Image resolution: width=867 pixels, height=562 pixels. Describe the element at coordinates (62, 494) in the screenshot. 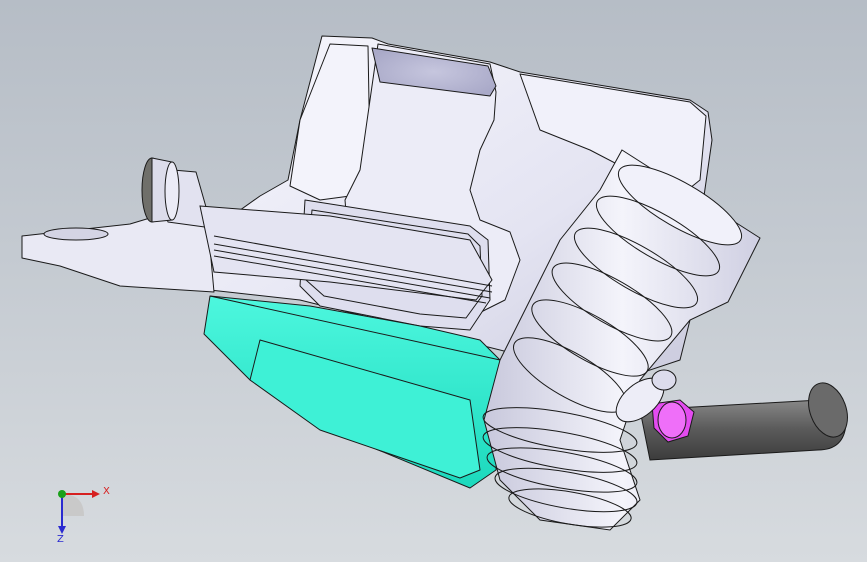

I see `y-axis-dot` at that location.